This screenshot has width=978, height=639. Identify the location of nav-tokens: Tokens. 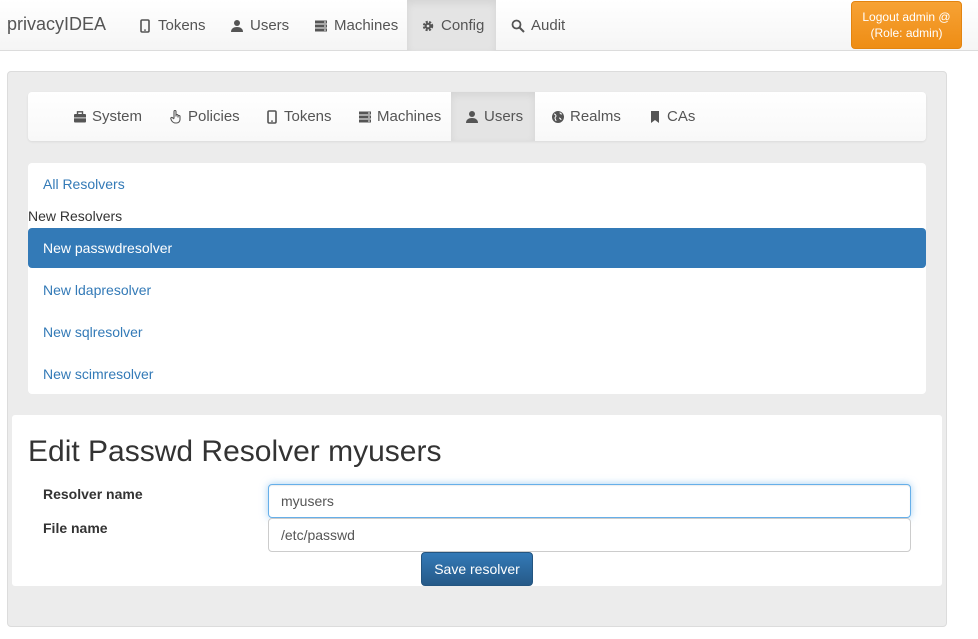
(171, 25).